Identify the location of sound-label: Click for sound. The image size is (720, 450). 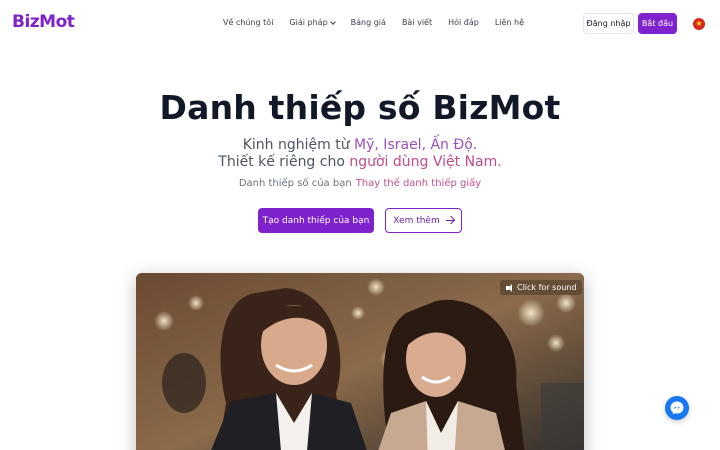
(547, 287).